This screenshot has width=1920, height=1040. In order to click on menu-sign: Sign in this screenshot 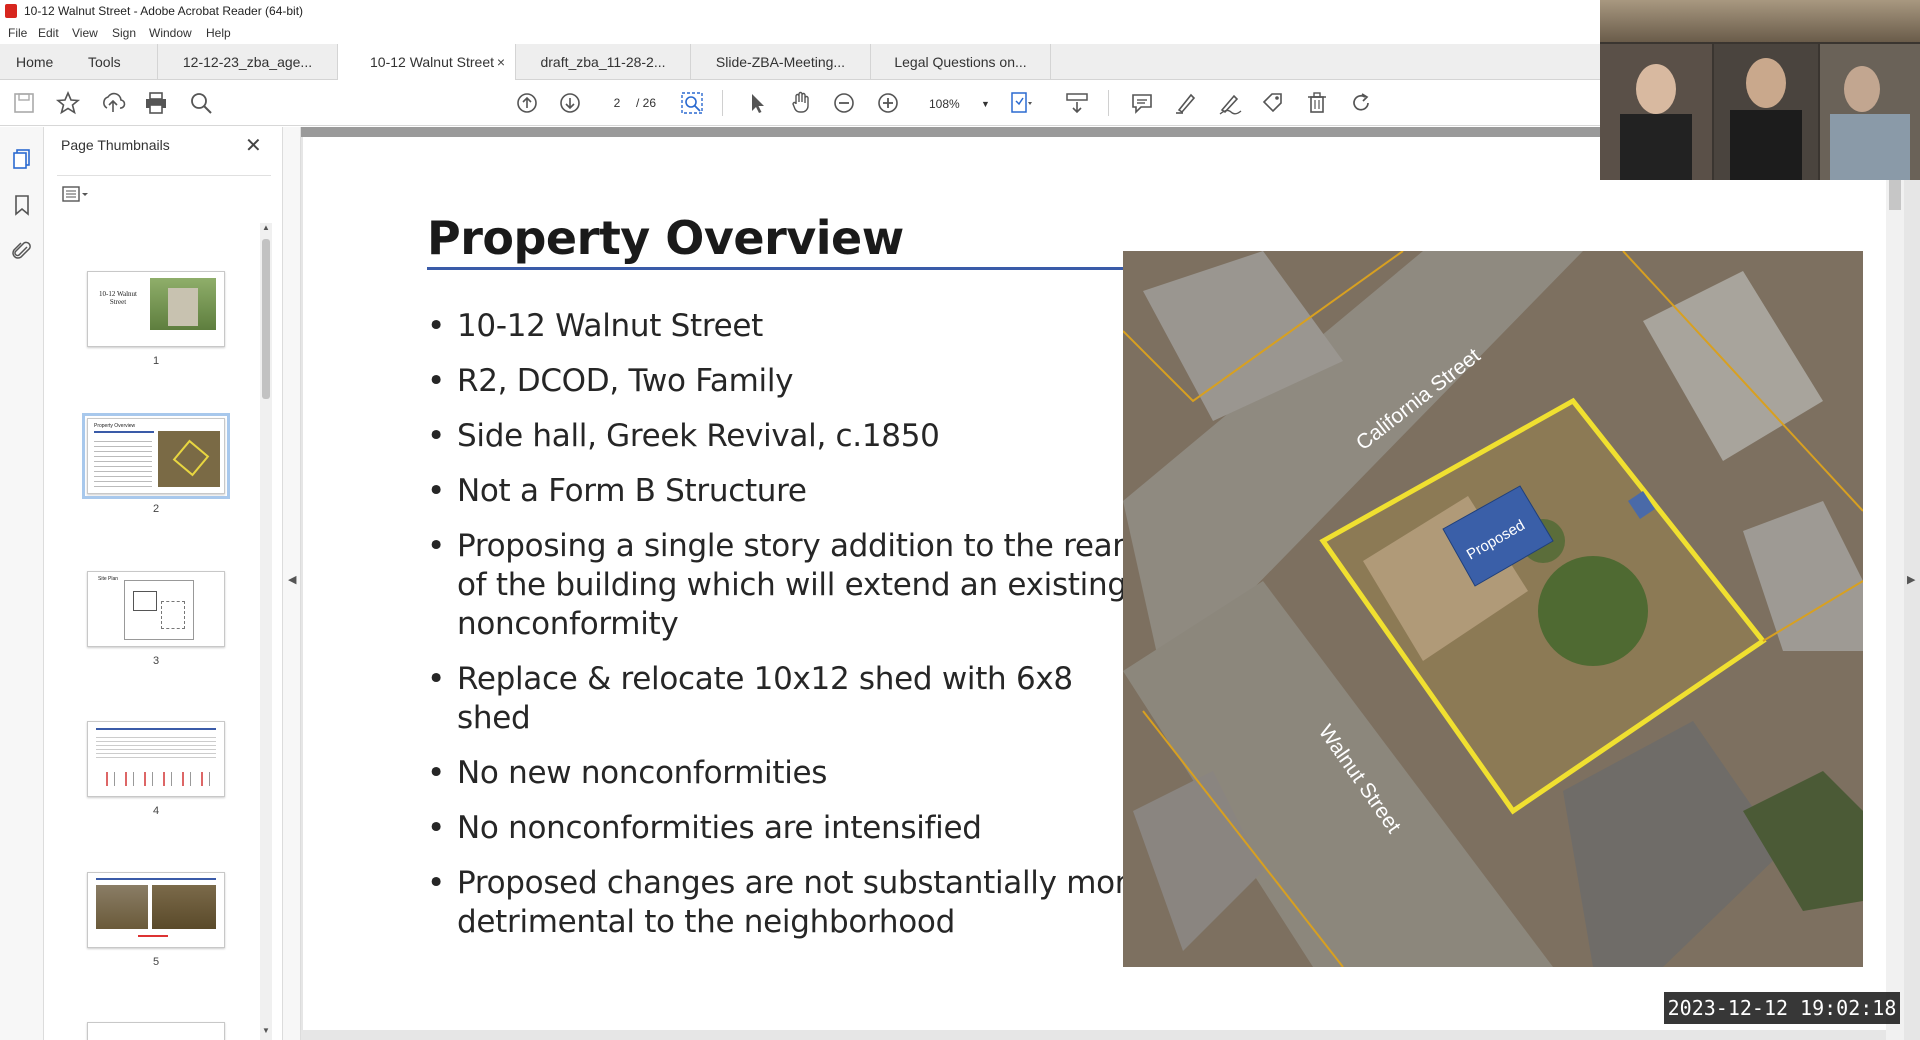, I will do `click(124, 33)`.